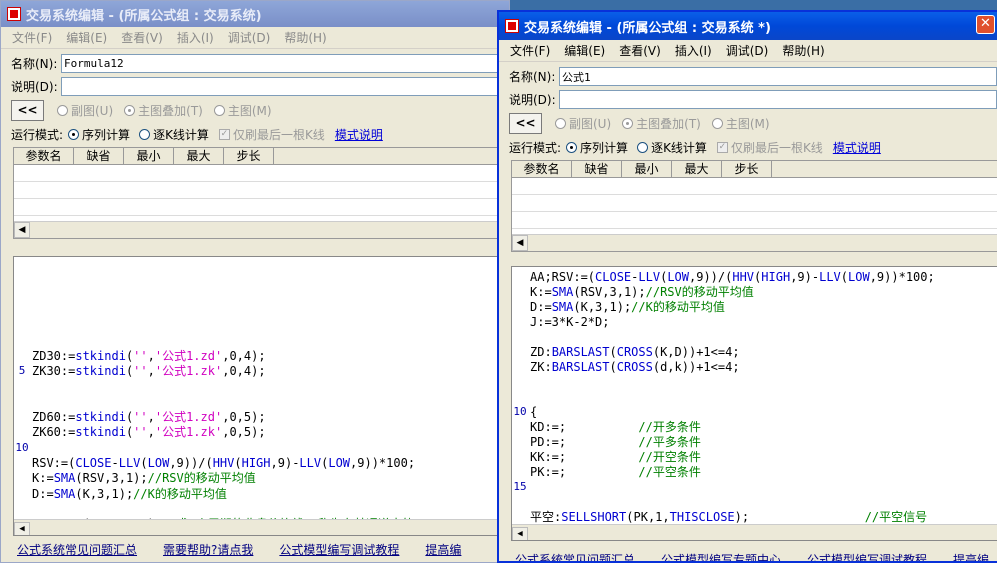  What do you see at coordinates (635, 367) in the screenshot?
I see `code-line: ZK:BARSLAST(CROSS(d,k))+1<=4;` at bounding box center [635, 367].